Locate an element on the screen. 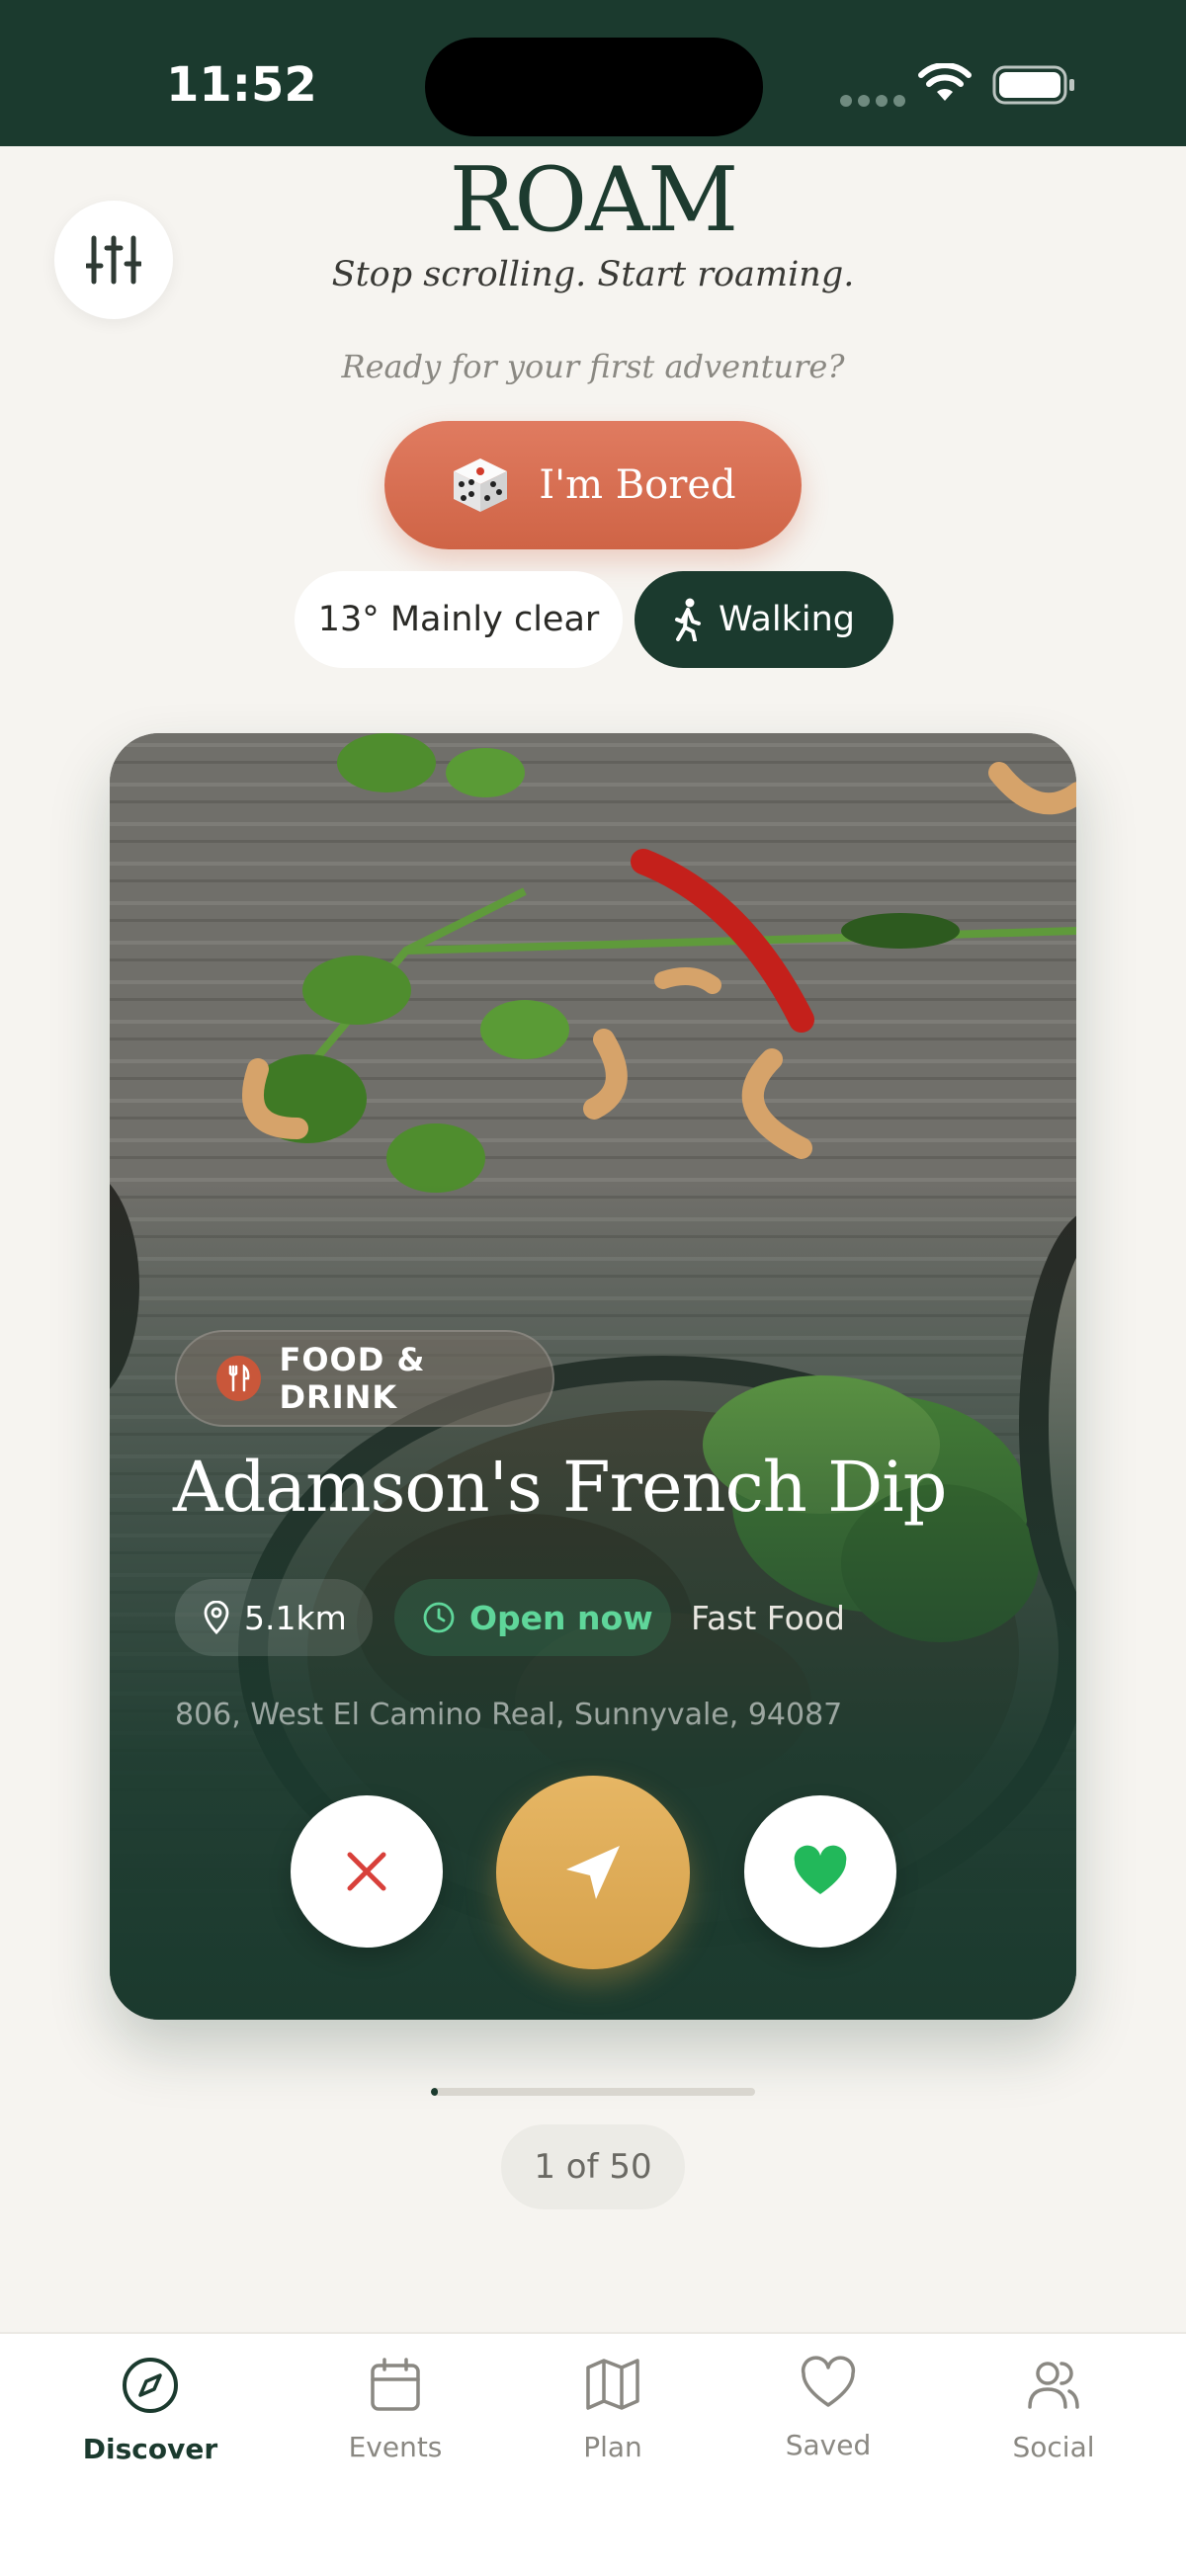 Image resolution: width=1186 pixels, height=2576 pixels. im-bored-label: I'm Bored is located at coordinates (637, 485).